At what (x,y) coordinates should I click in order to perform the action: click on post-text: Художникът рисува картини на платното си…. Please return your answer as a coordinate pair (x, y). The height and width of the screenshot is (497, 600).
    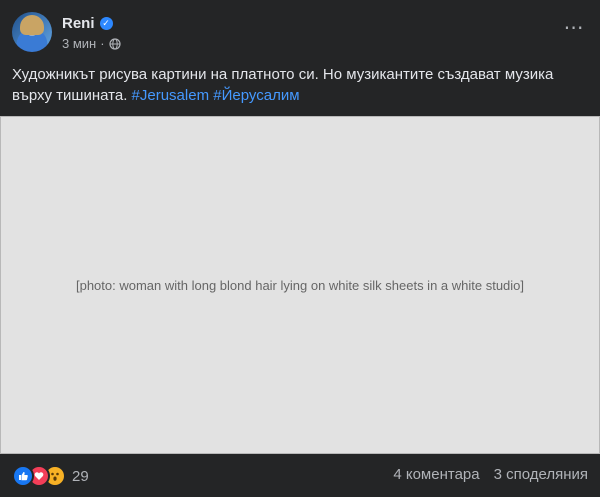
    Looking at the image, I should click on (297, 85).